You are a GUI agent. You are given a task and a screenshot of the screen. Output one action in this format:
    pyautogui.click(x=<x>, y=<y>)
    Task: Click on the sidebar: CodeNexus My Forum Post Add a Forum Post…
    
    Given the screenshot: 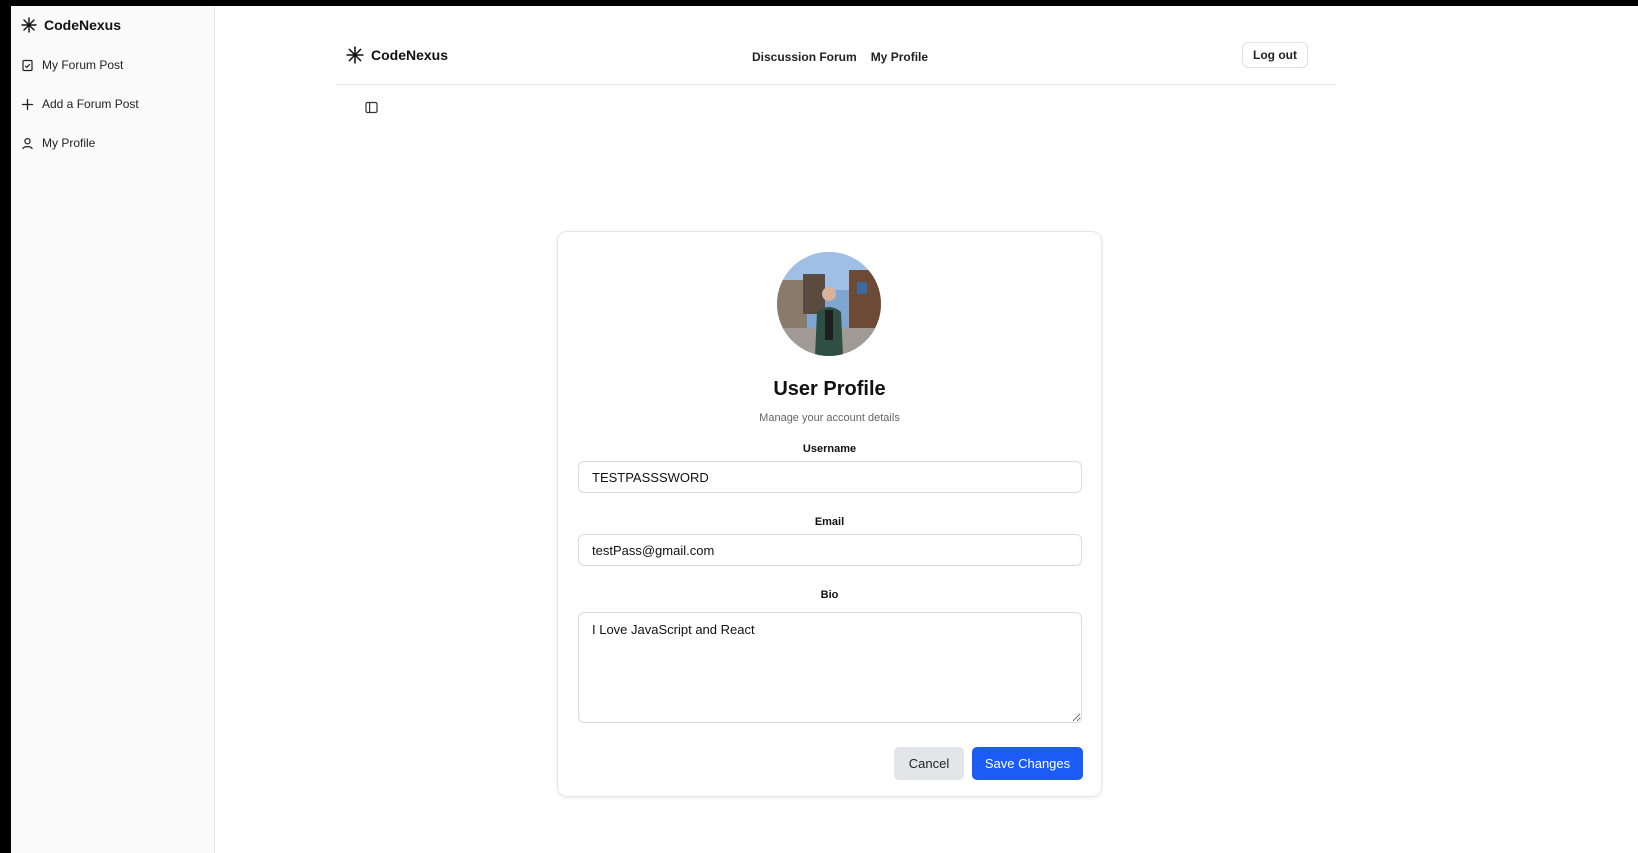 What is the action you would take?
    pyautogui.click(x=113, y=429)
    